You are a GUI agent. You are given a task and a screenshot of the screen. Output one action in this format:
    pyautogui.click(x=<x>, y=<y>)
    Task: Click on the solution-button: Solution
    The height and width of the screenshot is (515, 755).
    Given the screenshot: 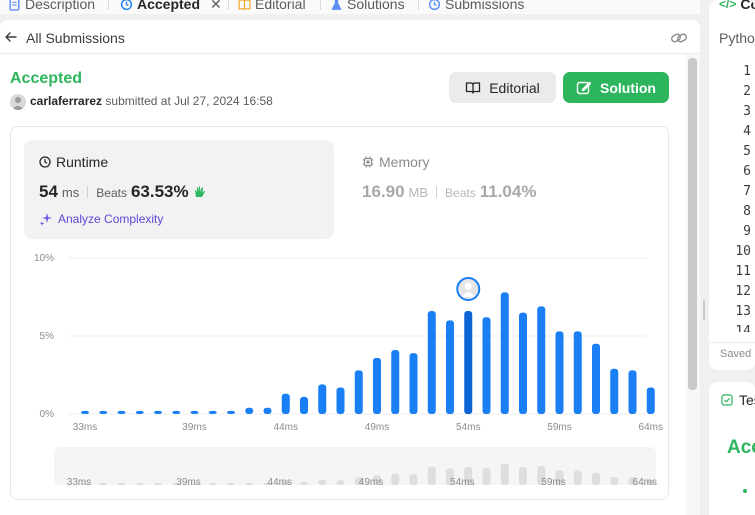 What is the action you would take?
    pyautogui.click(x=616, y=87)
    